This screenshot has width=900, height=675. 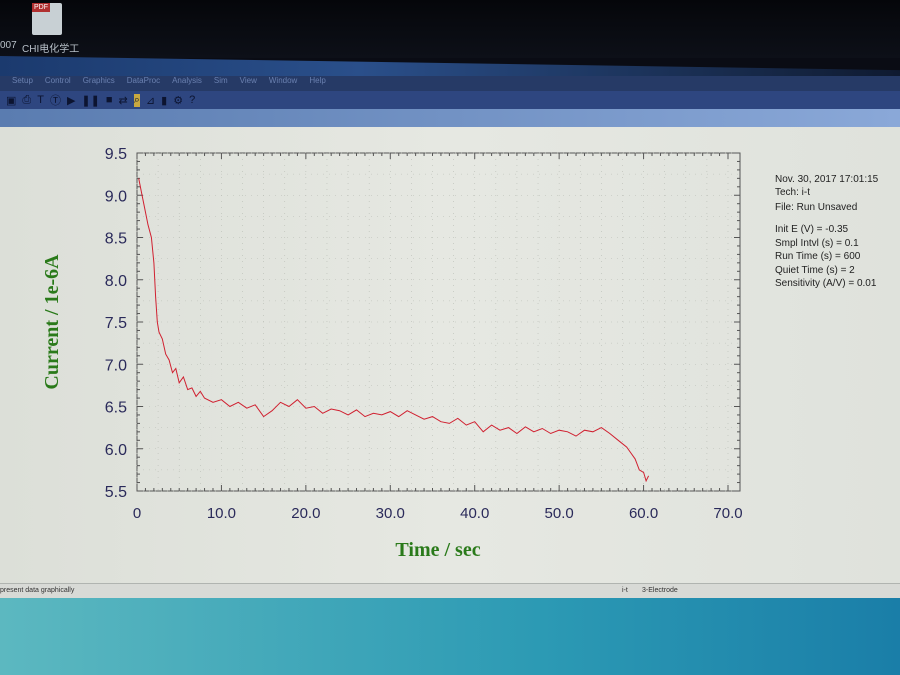 I want to click on y-axis-label: Current / 1e-6A, so click(x=52, y=322).